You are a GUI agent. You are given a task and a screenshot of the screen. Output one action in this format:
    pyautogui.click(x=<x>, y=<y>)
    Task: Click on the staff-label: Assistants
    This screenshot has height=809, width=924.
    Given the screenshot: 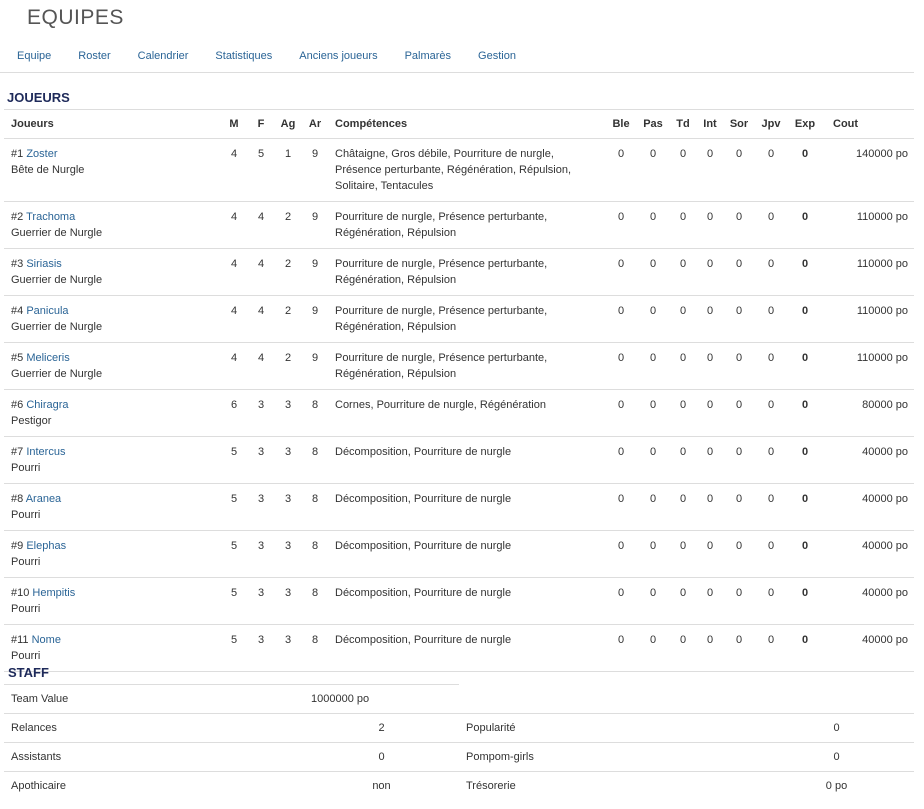 What is the action you would take?
    pyautogui.click(x=154, y=757)
    